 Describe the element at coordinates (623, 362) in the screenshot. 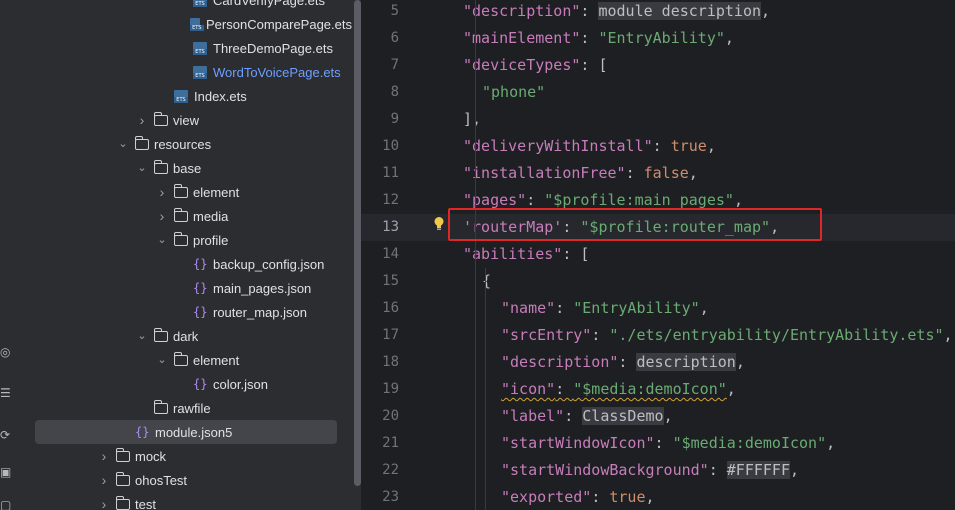

I see `code-text: "description": description,` at that location.